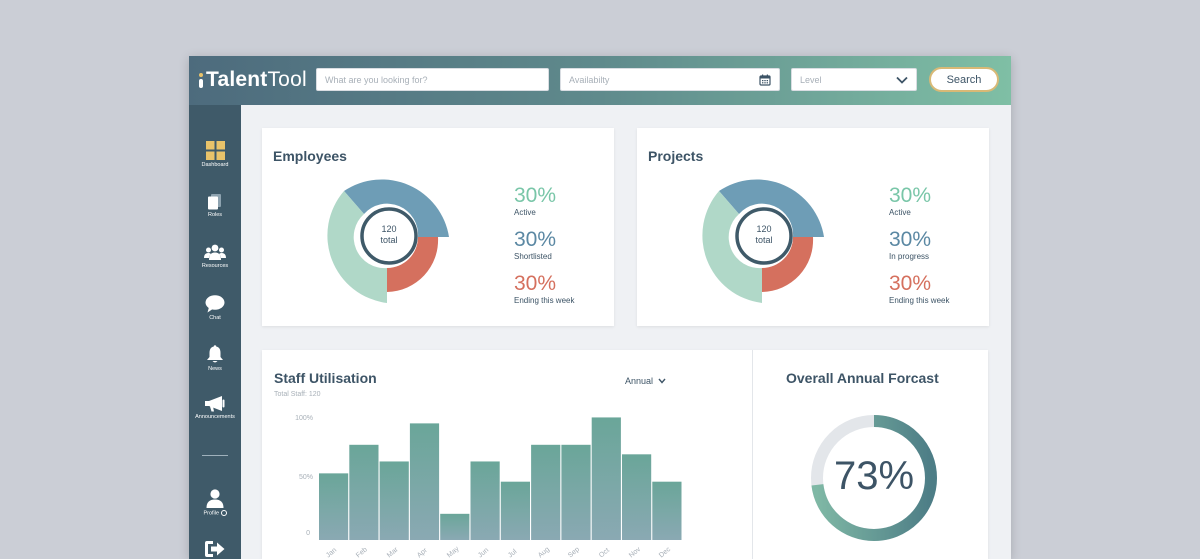  What do you see at coordinates (515, 510) in the screenshot?
I see `bar-jul` at bounding box center [515, 510].